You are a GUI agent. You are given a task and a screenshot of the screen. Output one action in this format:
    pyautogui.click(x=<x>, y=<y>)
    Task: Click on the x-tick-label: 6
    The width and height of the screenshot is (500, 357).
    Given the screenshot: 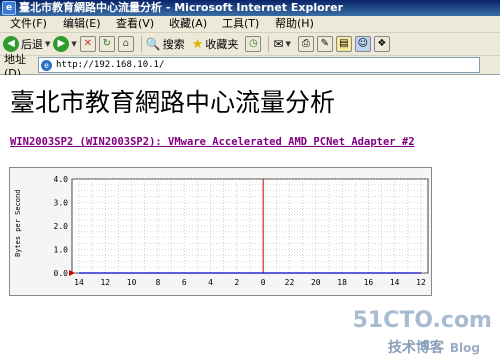 What is the action you would take?
    pyautogui.click(x=184, y=282)
    